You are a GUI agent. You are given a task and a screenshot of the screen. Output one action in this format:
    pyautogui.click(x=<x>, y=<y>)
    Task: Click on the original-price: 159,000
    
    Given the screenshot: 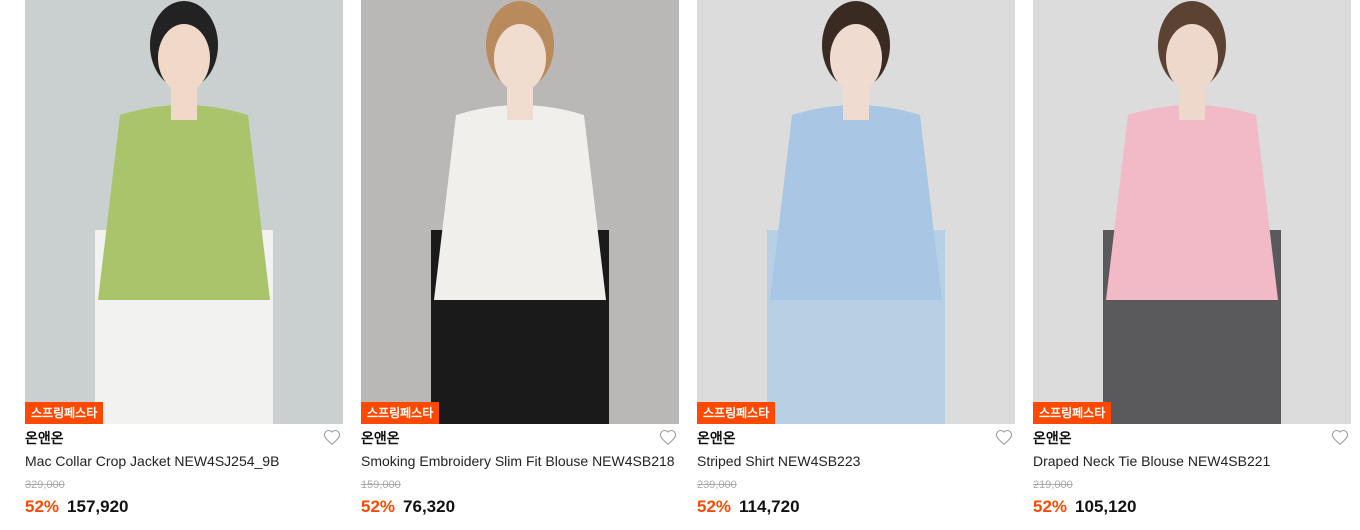 What is the action you would take?
    pyautogui.click(x=381, y=485)
    